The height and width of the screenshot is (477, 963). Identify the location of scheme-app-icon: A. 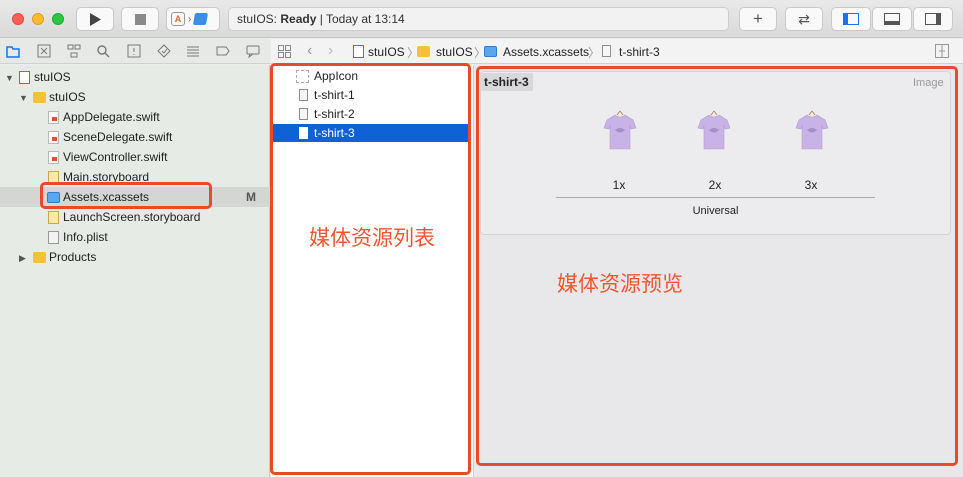
(178, 19).